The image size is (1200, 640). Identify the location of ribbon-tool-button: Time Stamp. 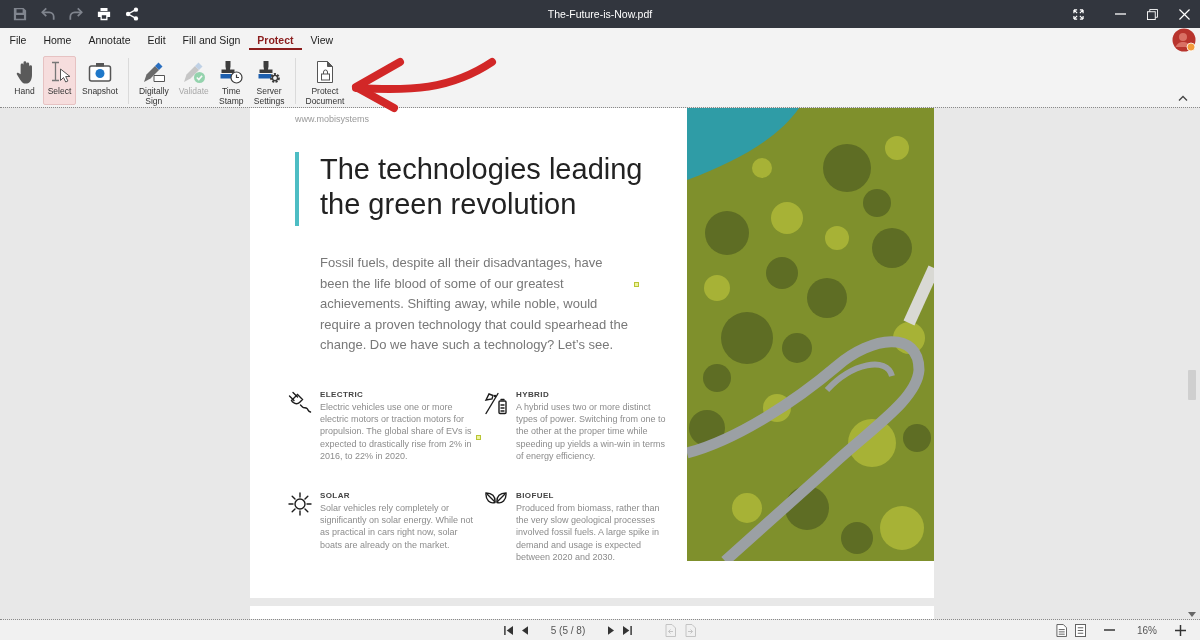
(231, 80).